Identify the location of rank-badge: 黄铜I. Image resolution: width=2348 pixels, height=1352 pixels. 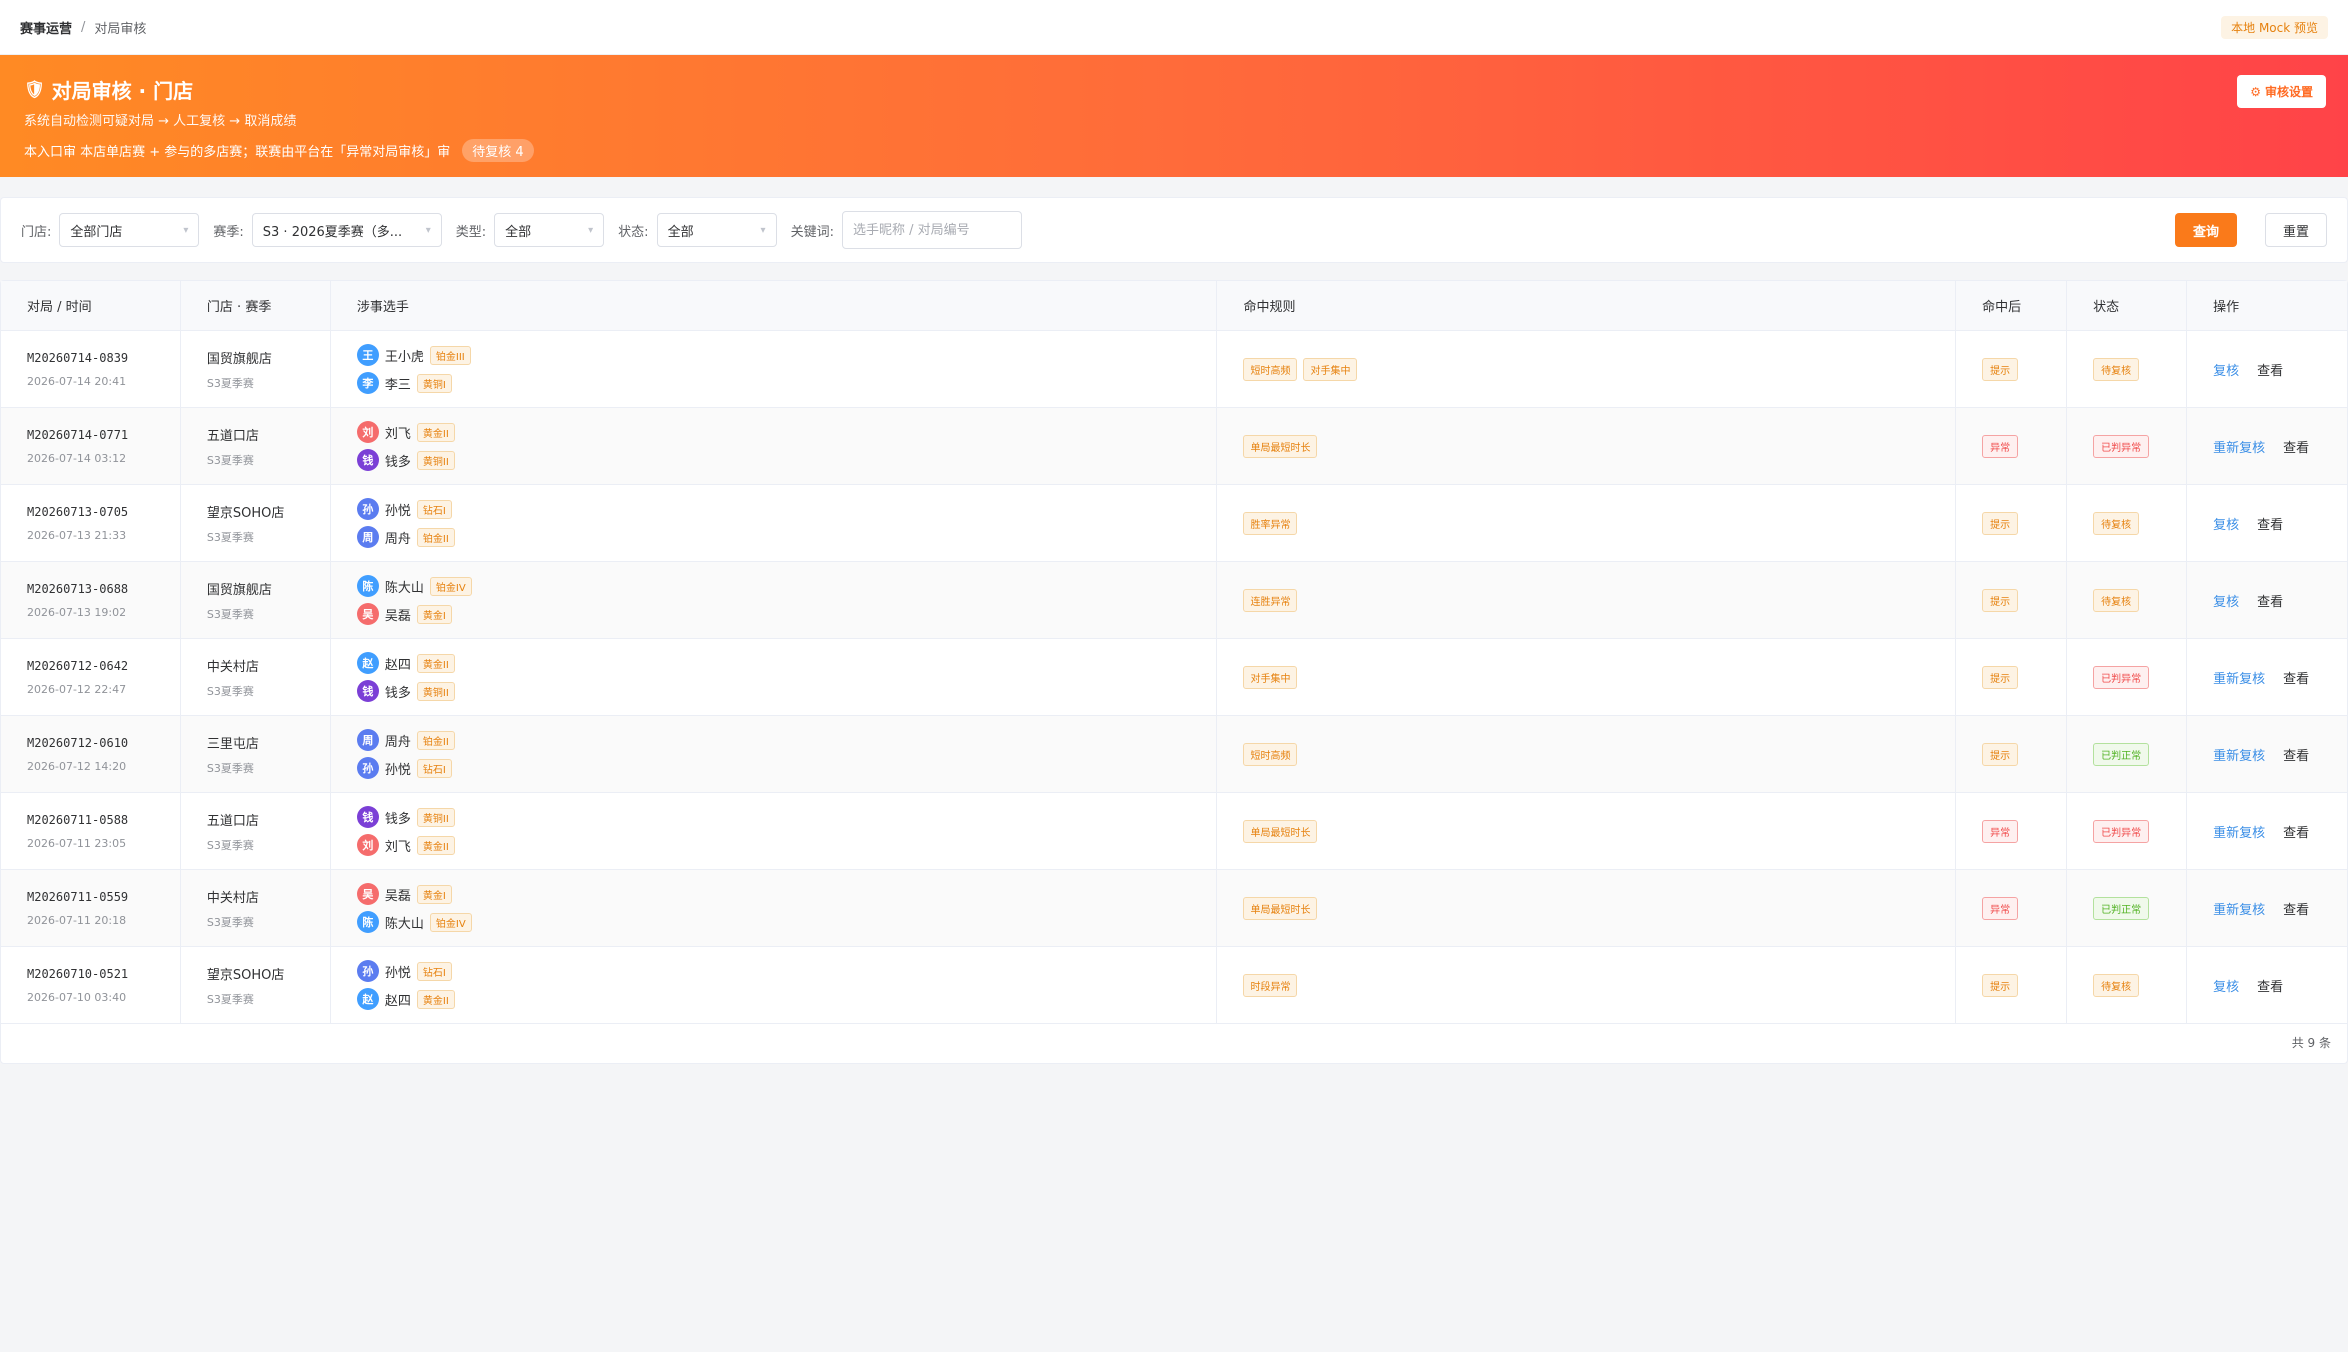
(434, 383).